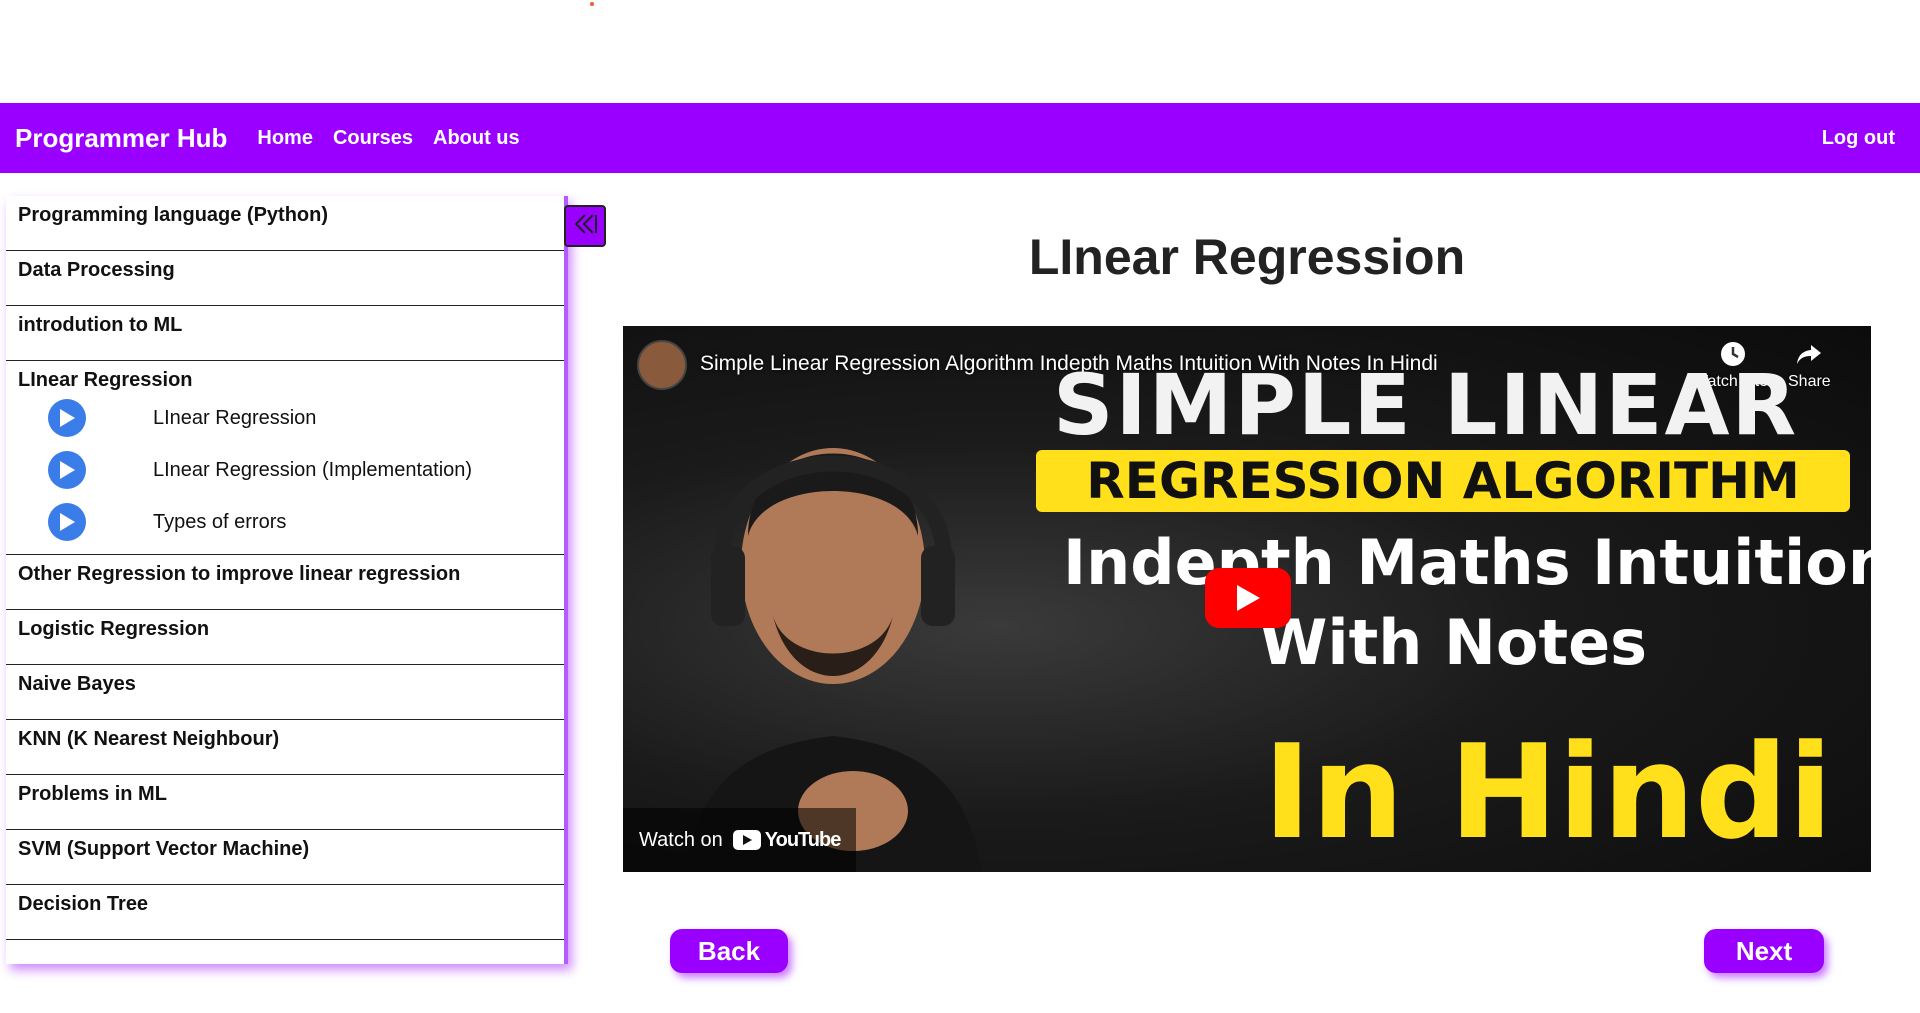  I want to click on logout-link: Log out, so click(1858, 138).